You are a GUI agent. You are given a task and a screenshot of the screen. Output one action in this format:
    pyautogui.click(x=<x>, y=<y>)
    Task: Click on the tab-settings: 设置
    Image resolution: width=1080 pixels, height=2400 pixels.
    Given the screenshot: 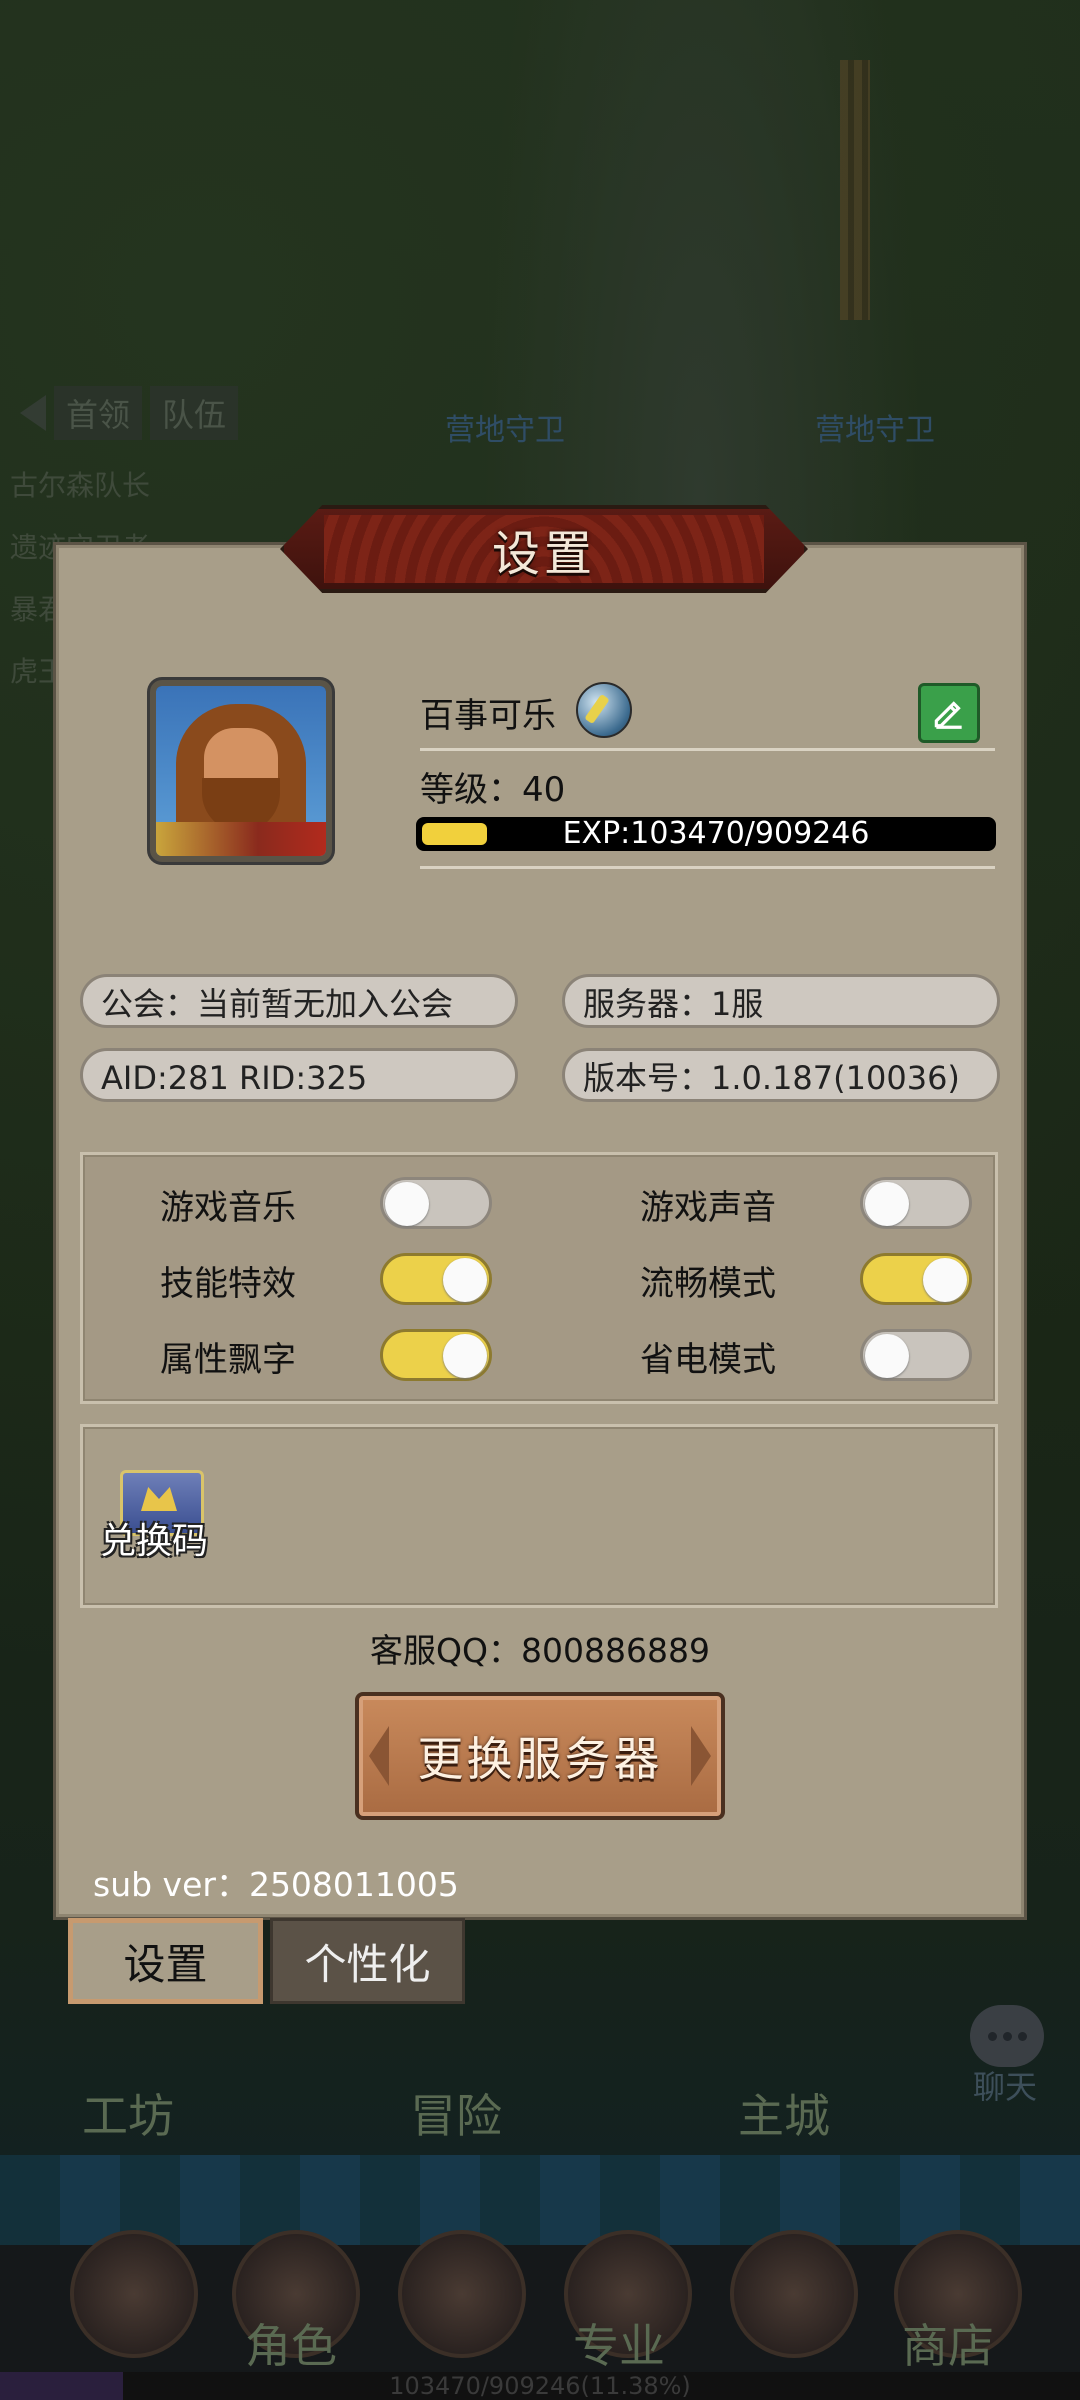 What is the action you would take?
    pyautogui.click(x=165, y=1961)
    